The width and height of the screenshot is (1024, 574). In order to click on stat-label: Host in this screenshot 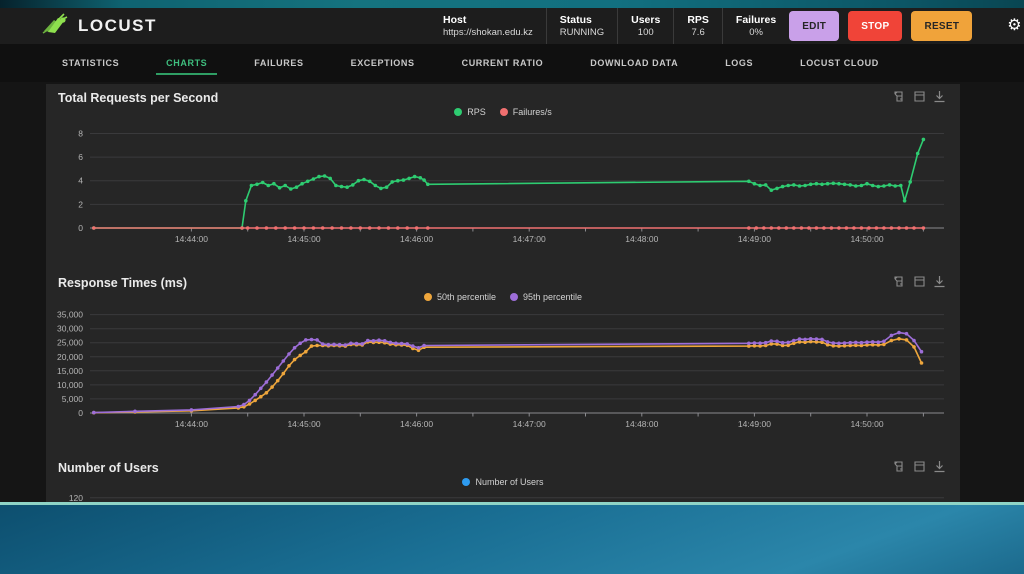, I will do `click(455, 19)`.